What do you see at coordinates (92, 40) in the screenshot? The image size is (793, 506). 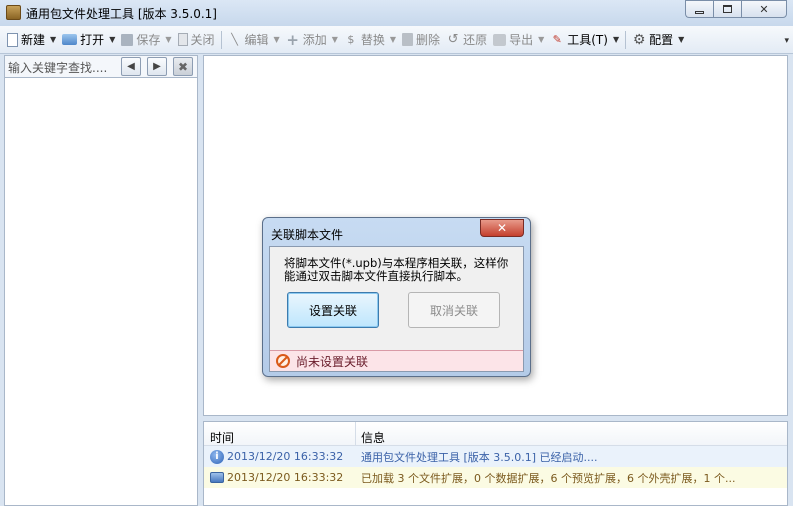 I see `open-label: 打开` at bounding box center [92, 40].